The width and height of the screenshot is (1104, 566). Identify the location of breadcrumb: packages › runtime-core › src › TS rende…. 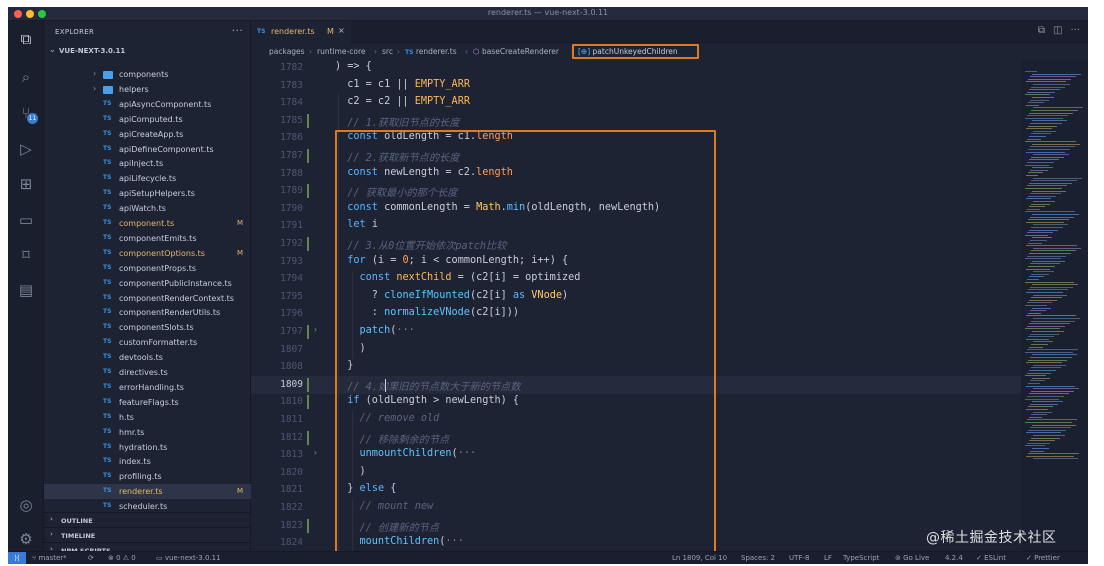
(669, 51).